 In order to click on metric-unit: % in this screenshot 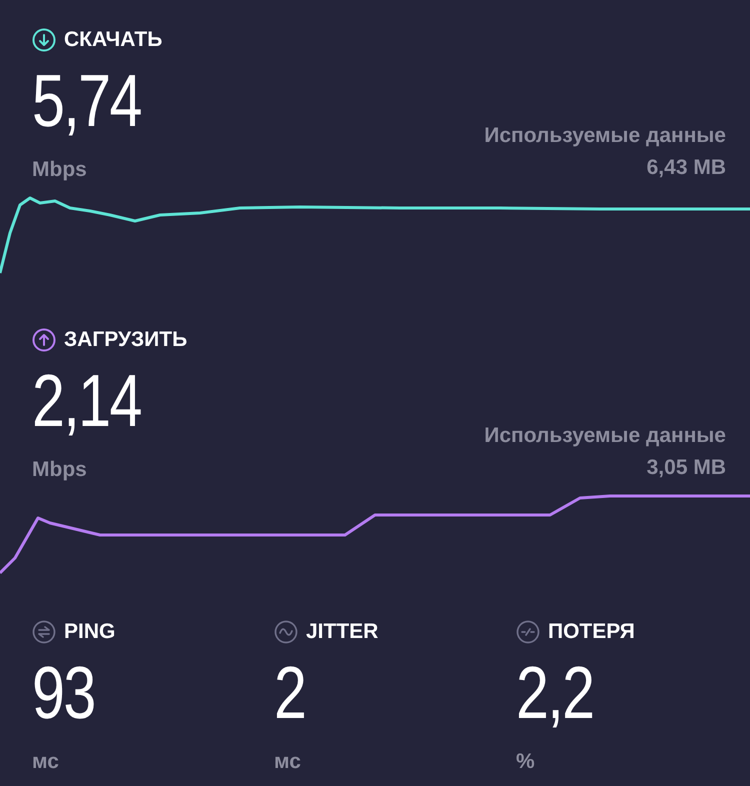, I will do `click(525, 761)`.